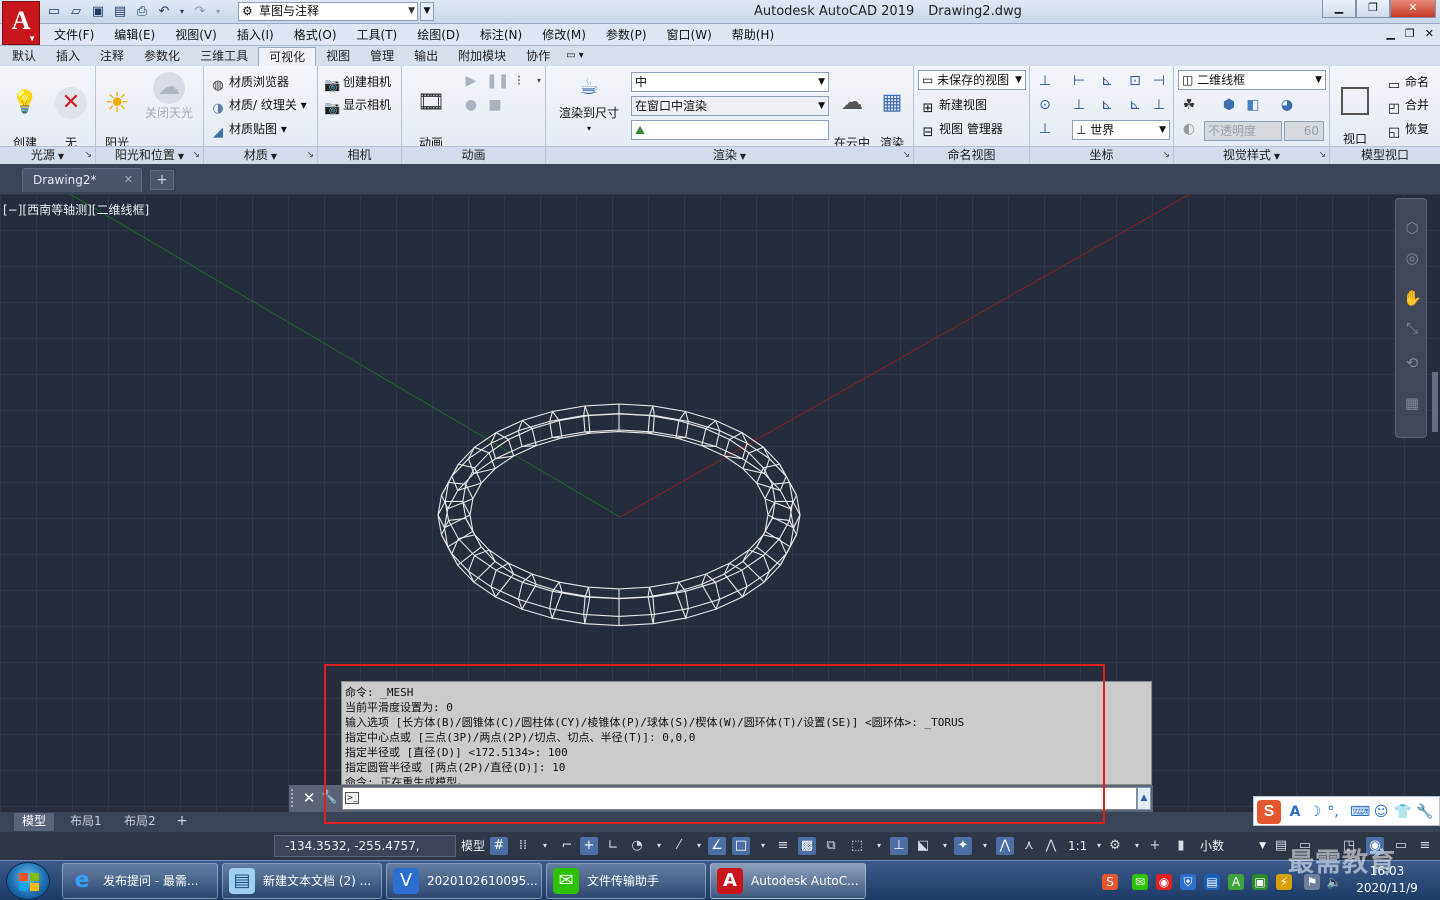  Describe the element at coordinates (21, 23) in the screenshot. I see `application-menu-button: A ▼` at that location.